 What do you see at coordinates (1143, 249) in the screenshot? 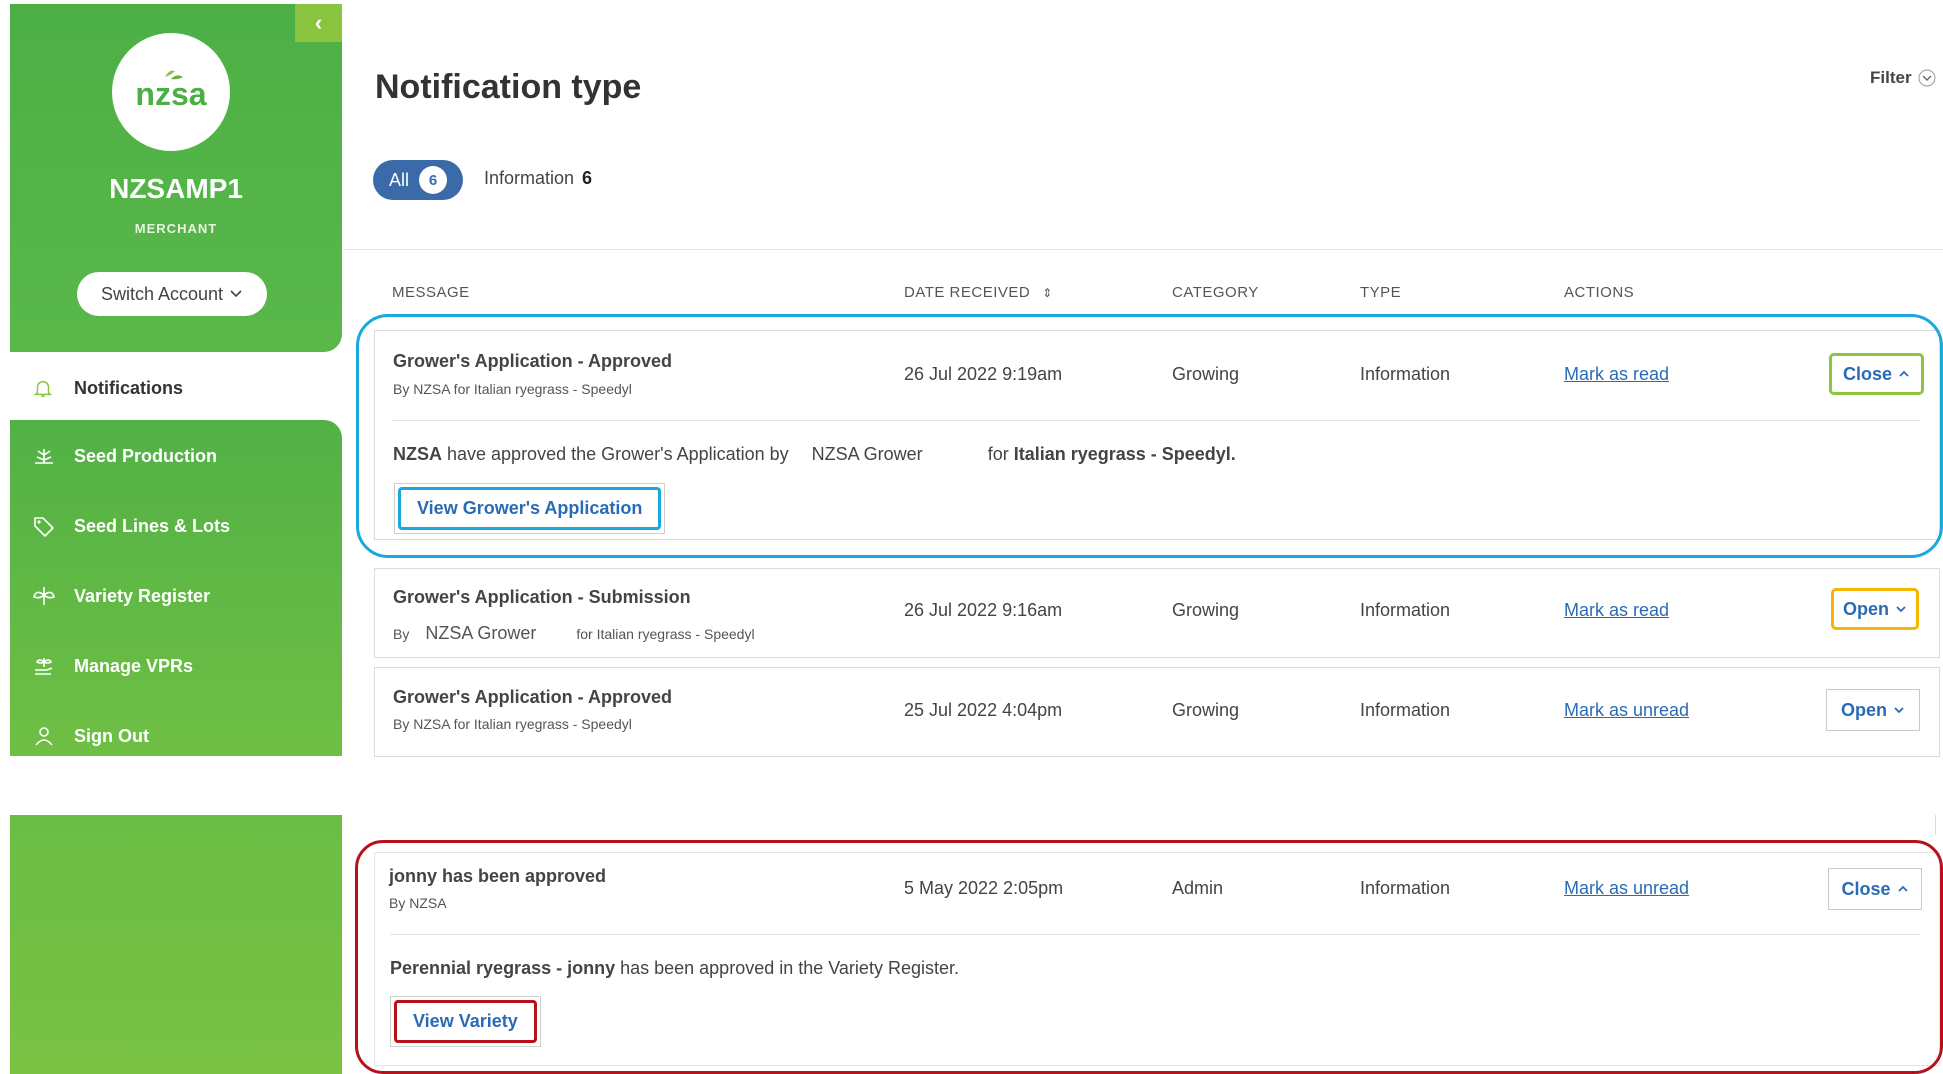
I see `header-divider` at bounding box center [1143, 249].